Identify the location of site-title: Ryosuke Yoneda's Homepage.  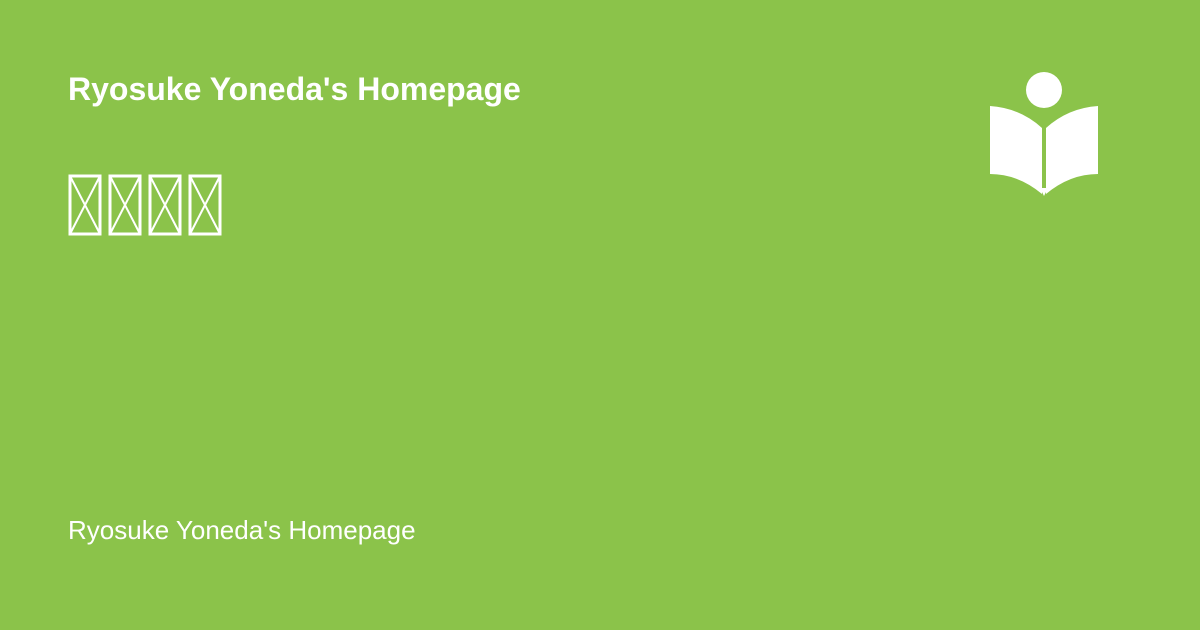
(294, 89).